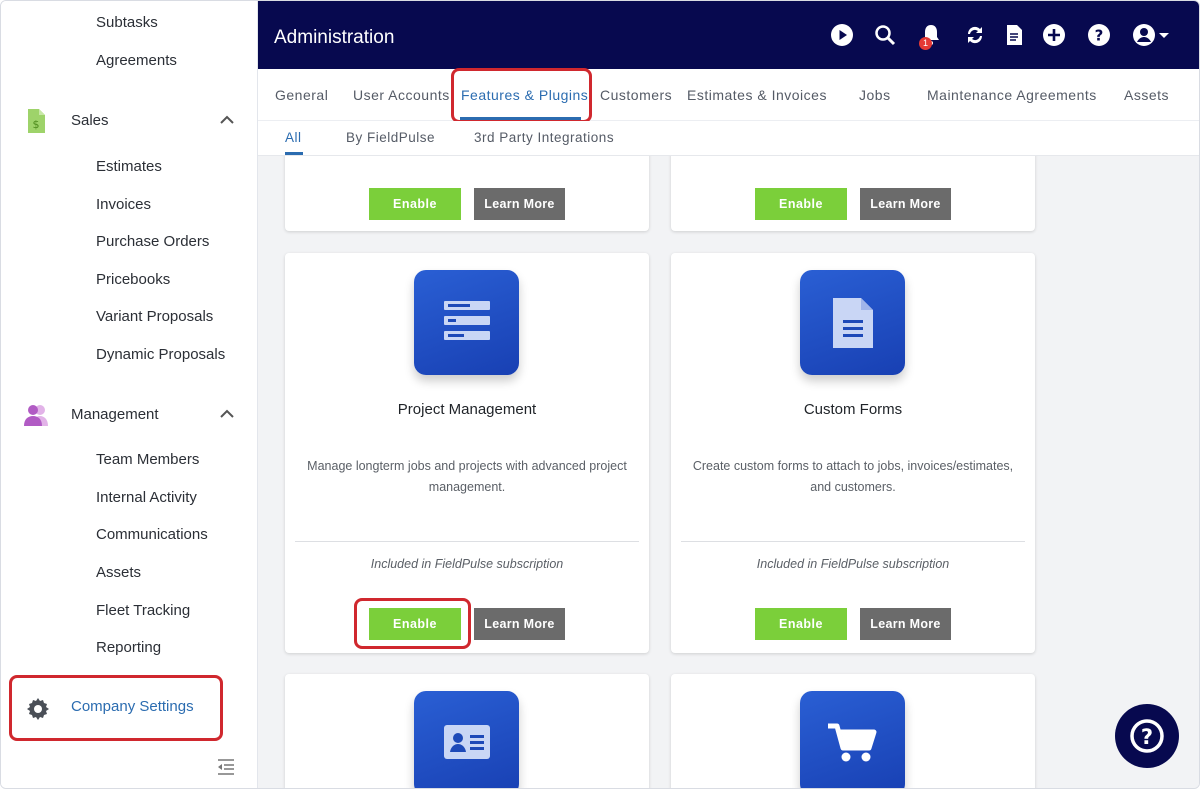 The width and height of the screenshot is (1200, 789). Describe the element at coordinates (1012, 95) in the screenshot. I see `tab-maintenance-agreements: Maintenance Agreements` at that location.